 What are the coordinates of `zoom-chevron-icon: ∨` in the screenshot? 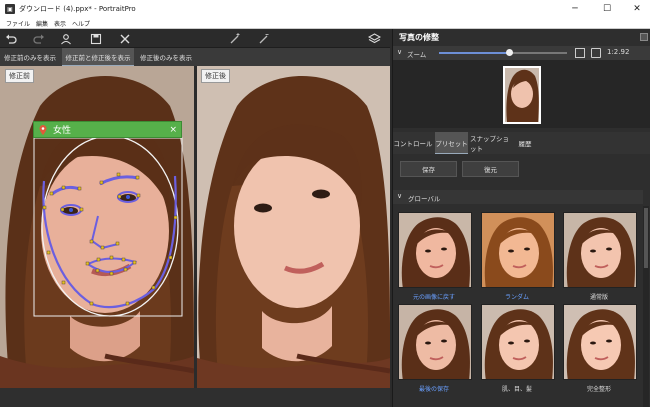 It's located at (399, 52).